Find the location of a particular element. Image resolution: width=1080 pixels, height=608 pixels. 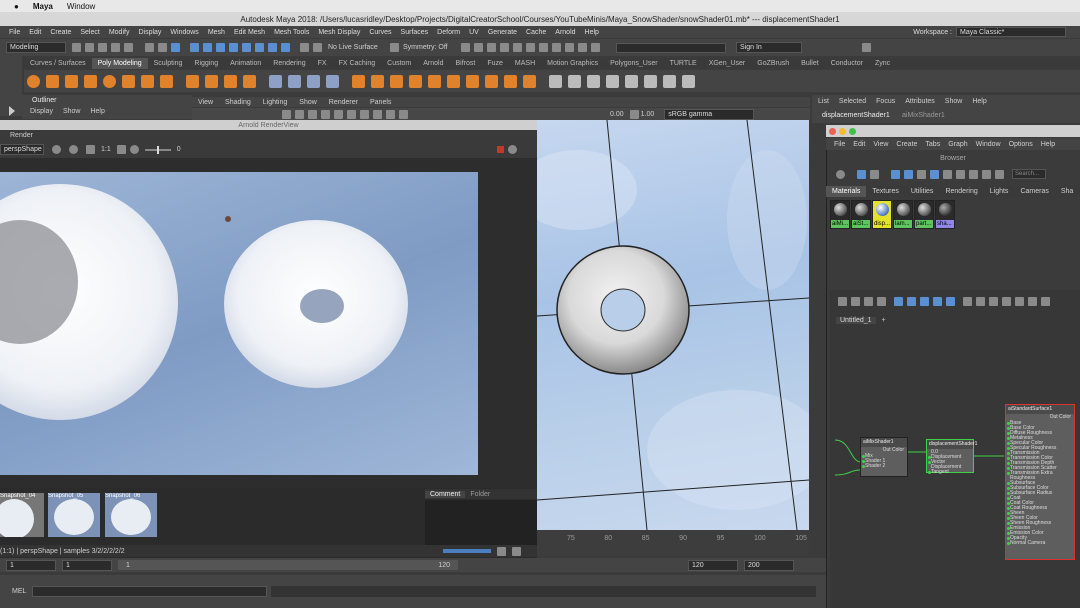

tab-materials: Materials is located at coordinates (846, 191).